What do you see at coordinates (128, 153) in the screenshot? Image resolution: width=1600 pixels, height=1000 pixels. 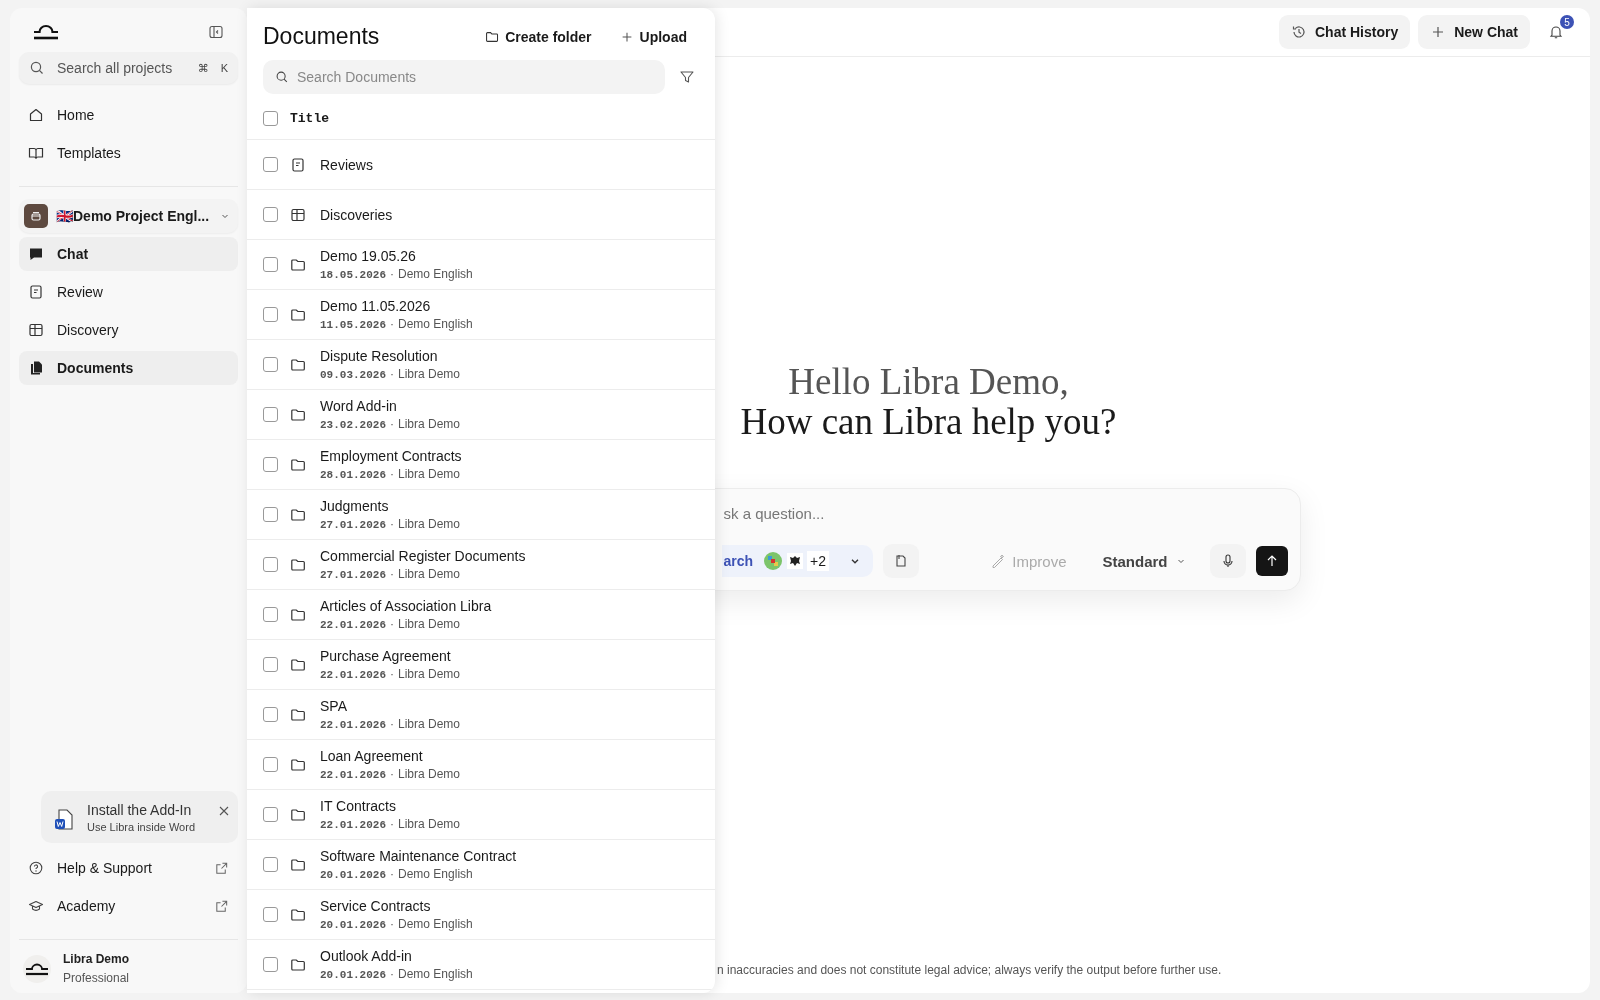 I see `nav-item: Templates` at bounding box center [128, 153].